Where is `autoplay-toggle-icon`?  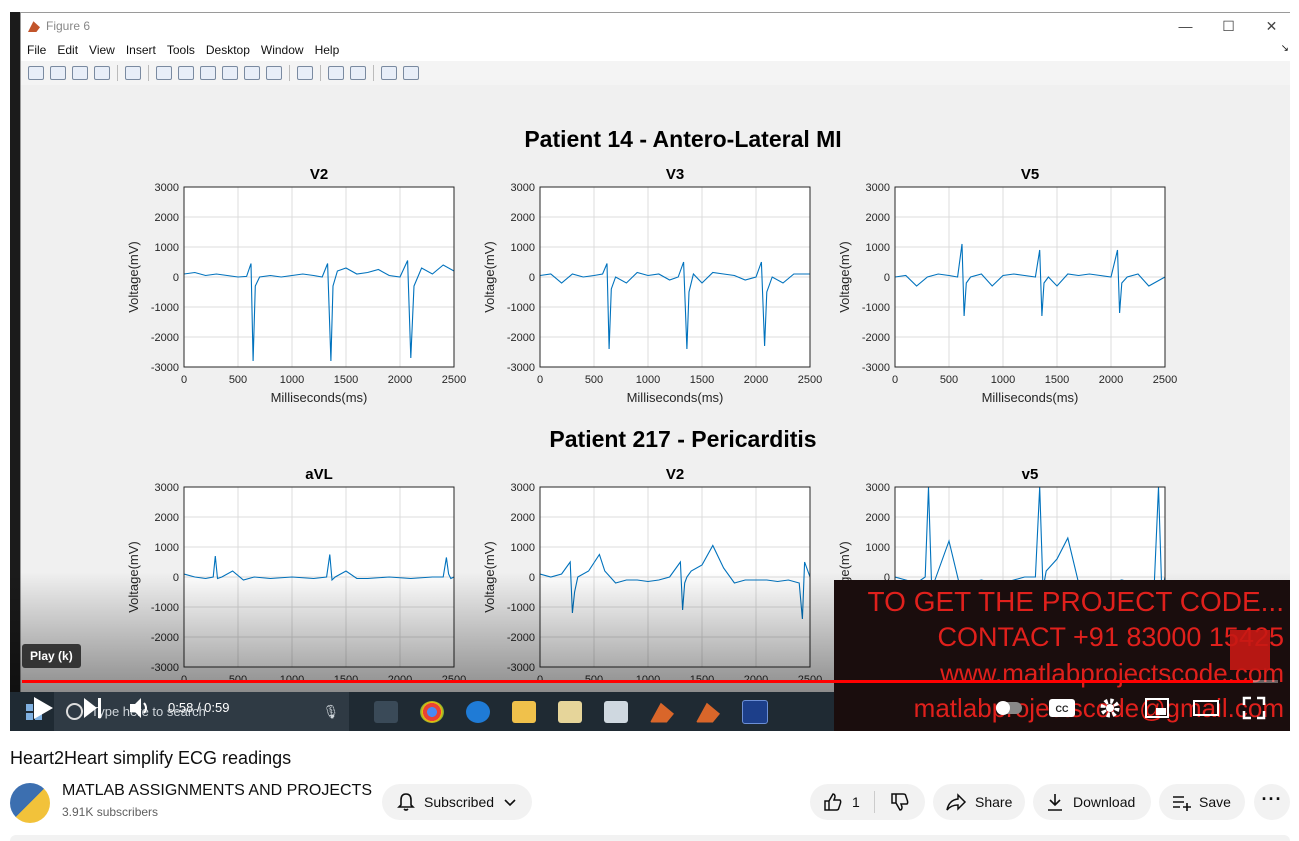
autoplay-toggle-icon is located at coordinates (1009, 708).